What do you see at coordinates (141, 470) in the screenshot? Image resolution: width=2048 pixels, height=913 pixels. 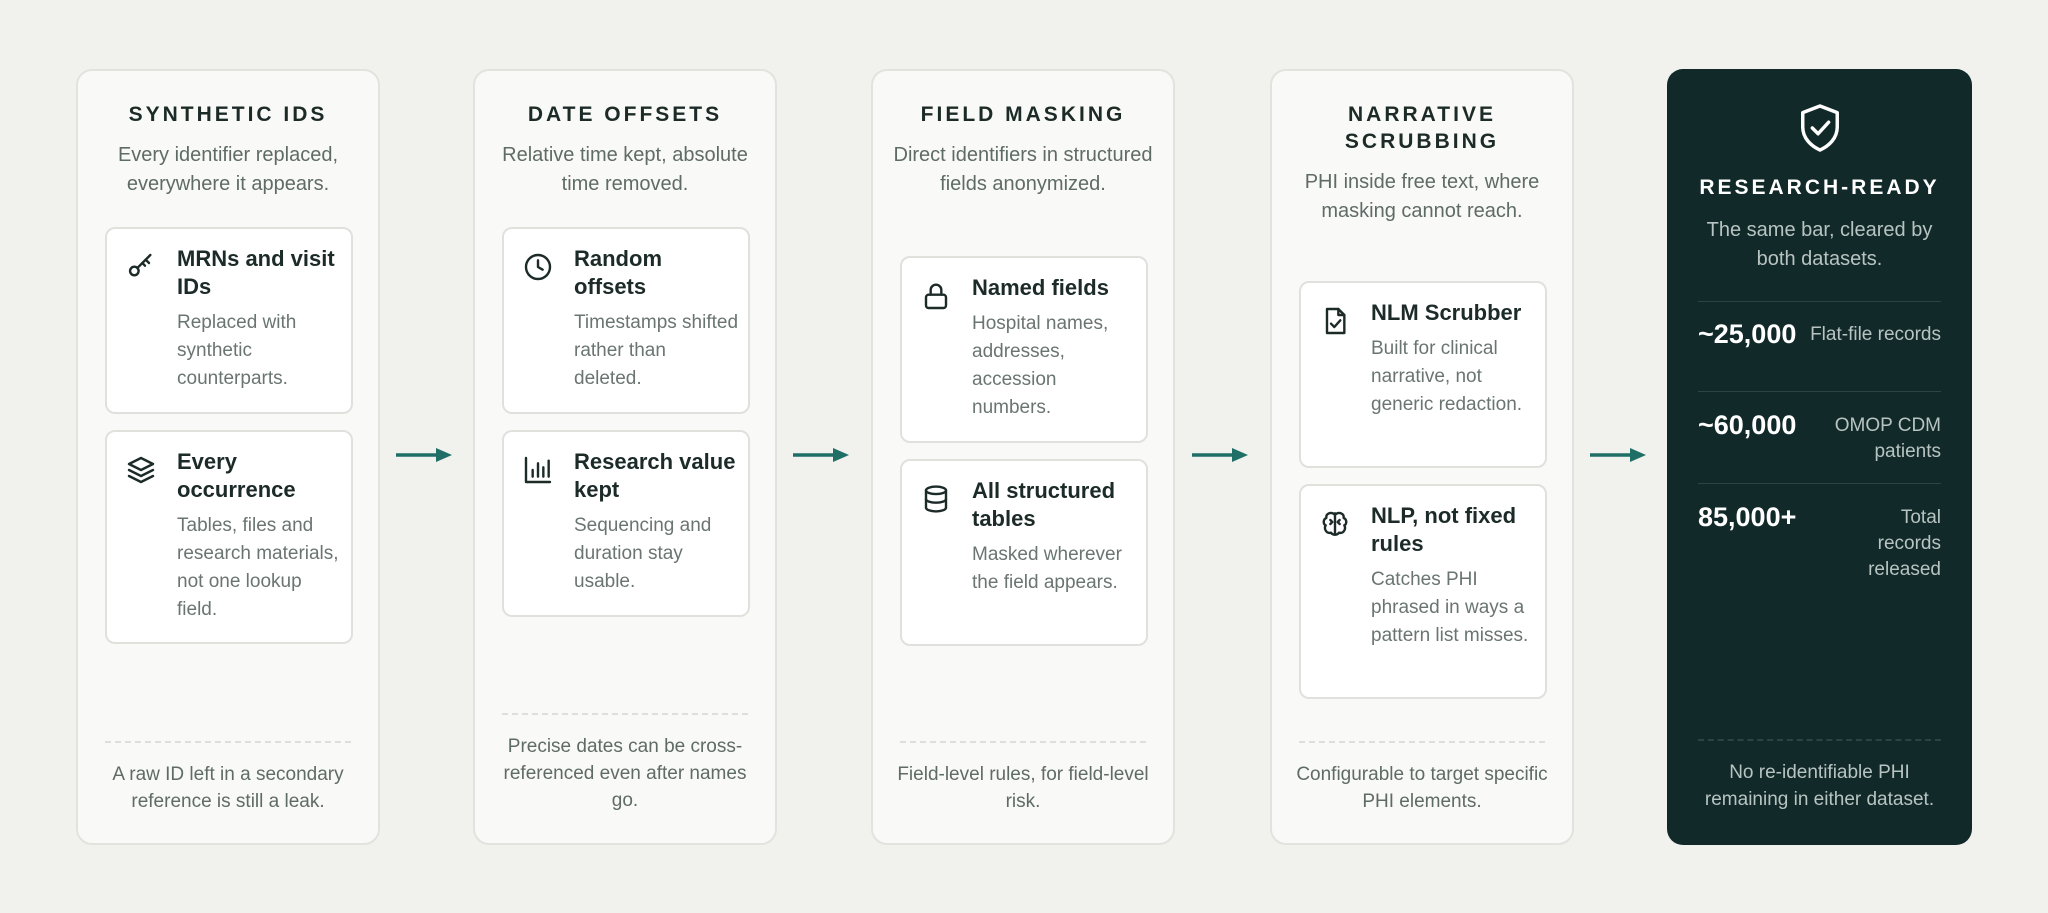 I see `layers-icon` at bounding box center [141, 470].